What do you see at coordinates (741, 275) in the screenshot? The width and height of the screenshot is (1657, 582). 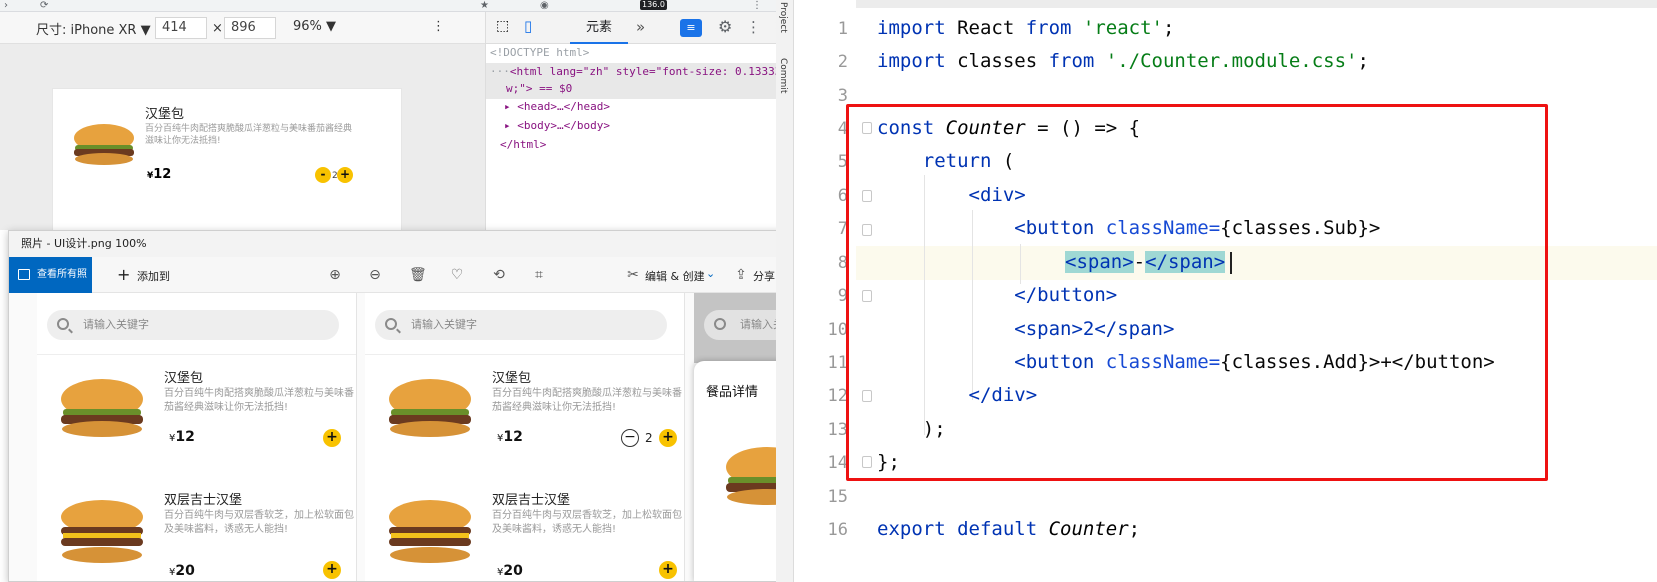 I see `share-icon: ⇪` at bounding box center [741, 275].